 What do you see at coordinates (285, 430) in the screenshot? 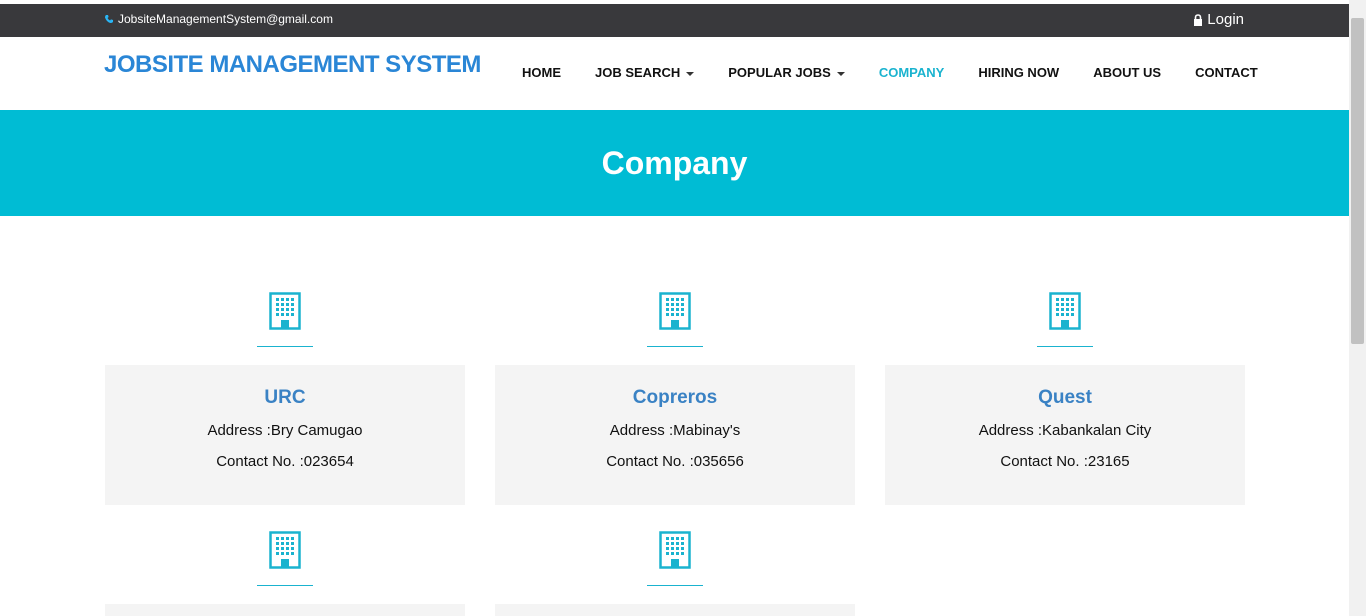
I see `company-address: Address :Bry Camugao` at bounding box center [285, 430].